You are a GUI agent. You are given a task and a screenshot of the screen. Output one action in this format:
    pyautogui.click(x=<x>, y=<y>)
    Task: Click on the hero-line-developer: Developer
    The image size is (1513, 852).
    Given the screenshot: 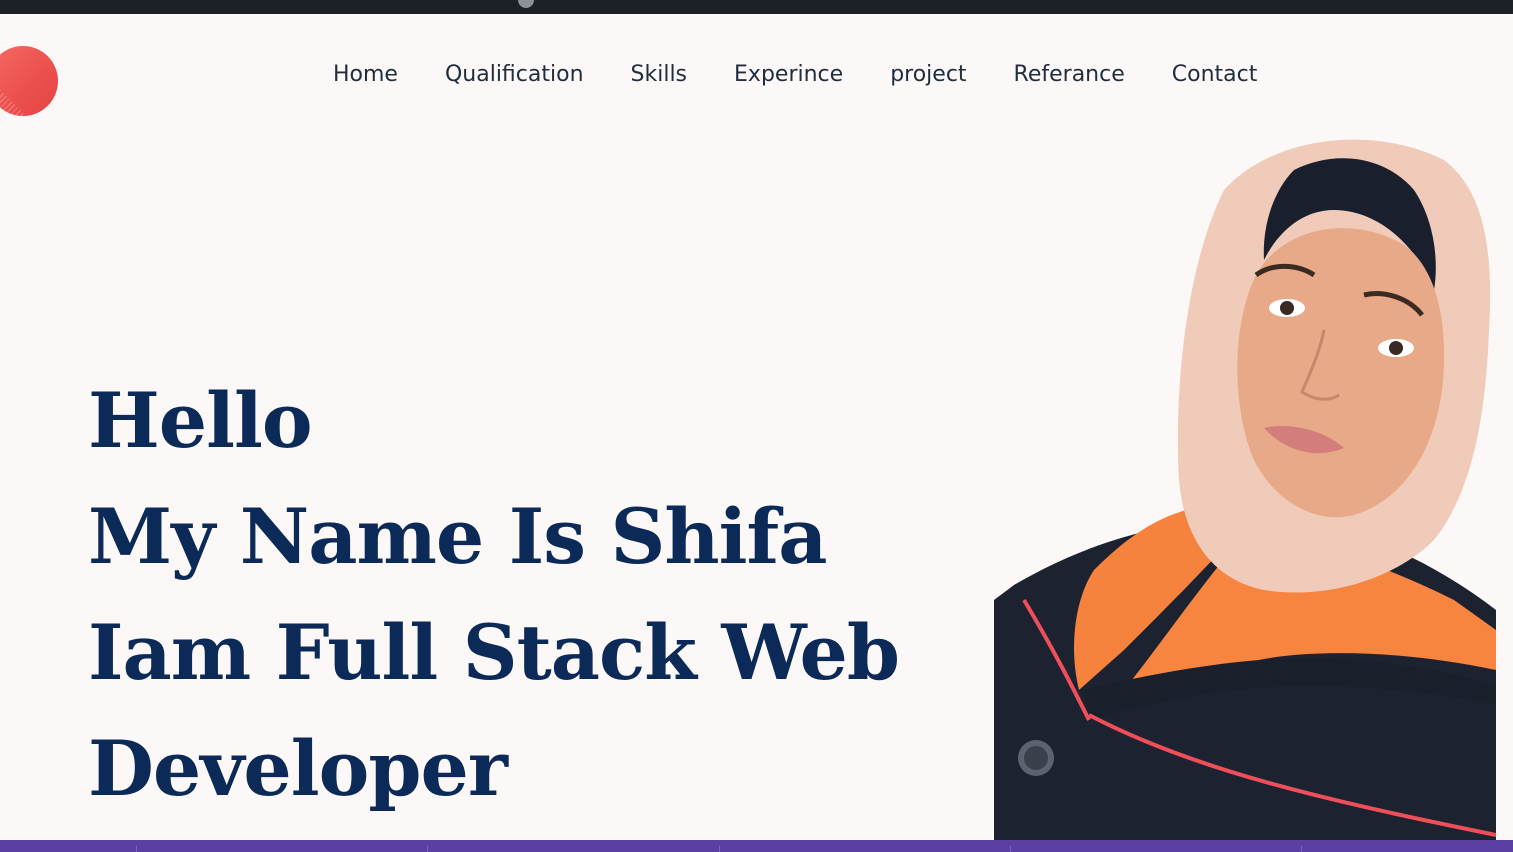 What is the action you would take?
    pyautogui.click(x=298, y=768)
    